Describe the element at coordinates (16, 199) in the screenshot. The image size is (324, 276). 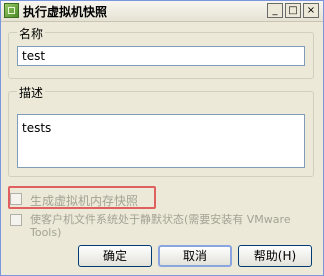
I see `snapshot-memory-checkbox` at that location.